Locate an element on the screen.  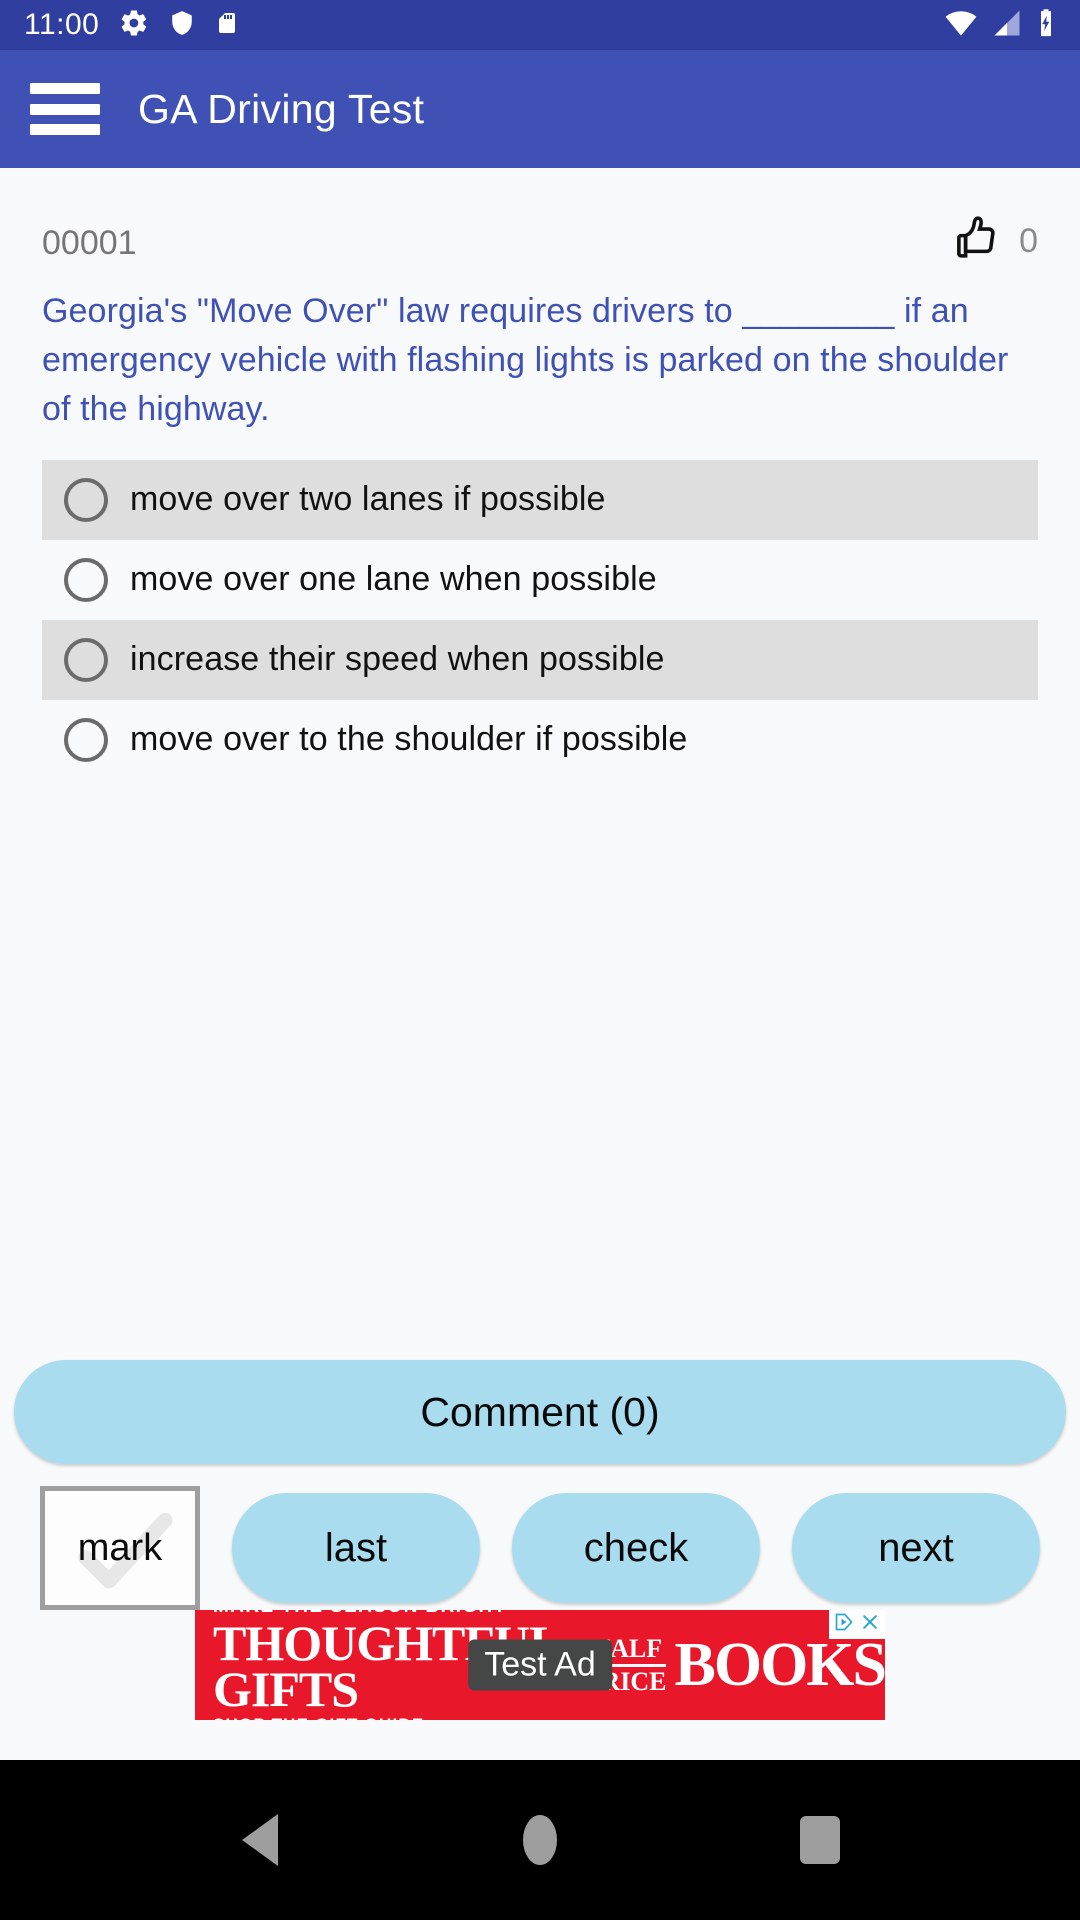
nav-home-button is located at coordinates (540, 1840).